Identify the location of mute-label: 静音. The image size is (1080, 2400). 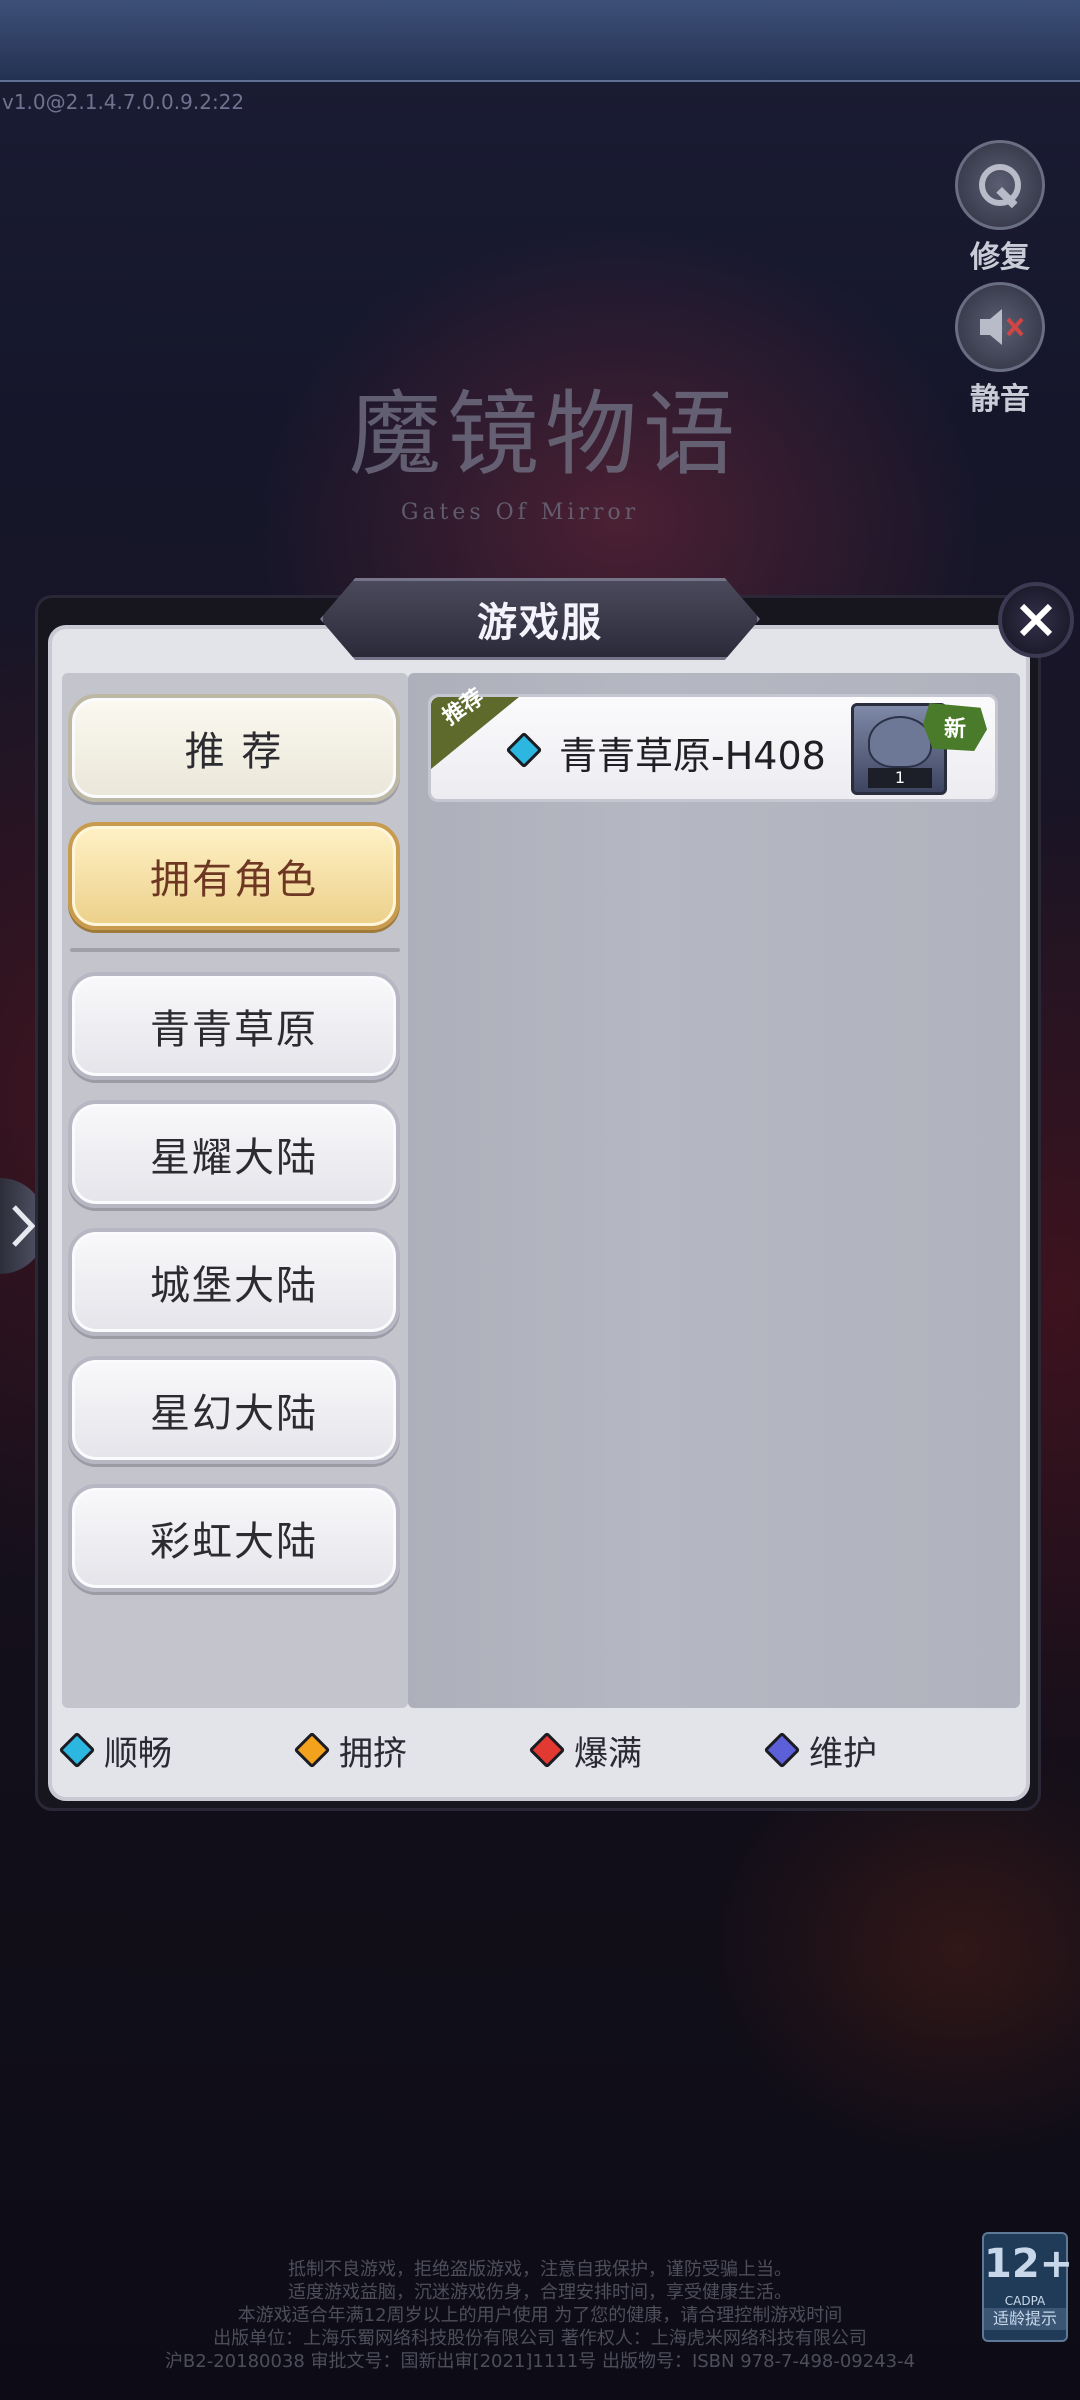
(1000, 399).